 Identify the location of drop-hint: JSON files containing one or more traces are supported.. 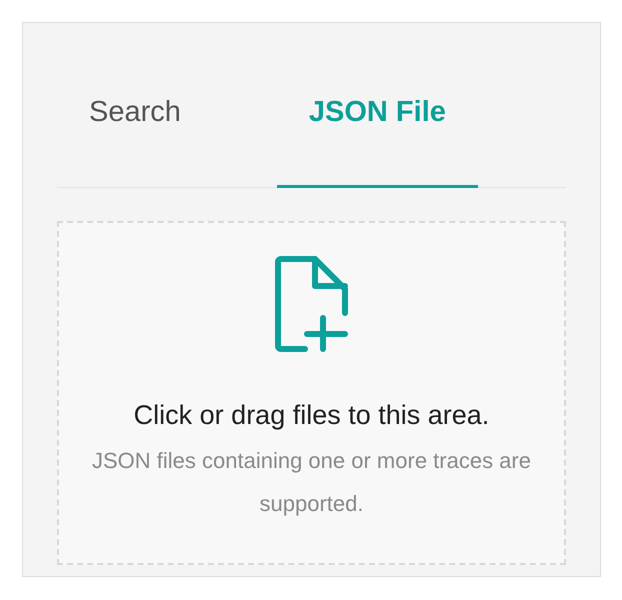
(311, 482).